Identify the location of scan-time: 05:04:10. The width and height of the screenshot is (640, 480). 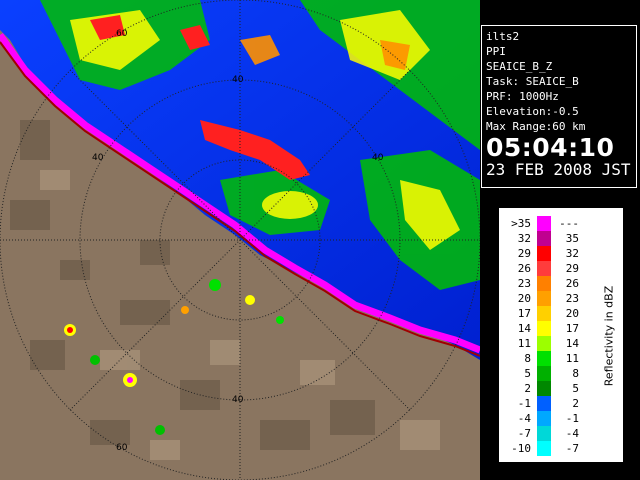
(550, 147).